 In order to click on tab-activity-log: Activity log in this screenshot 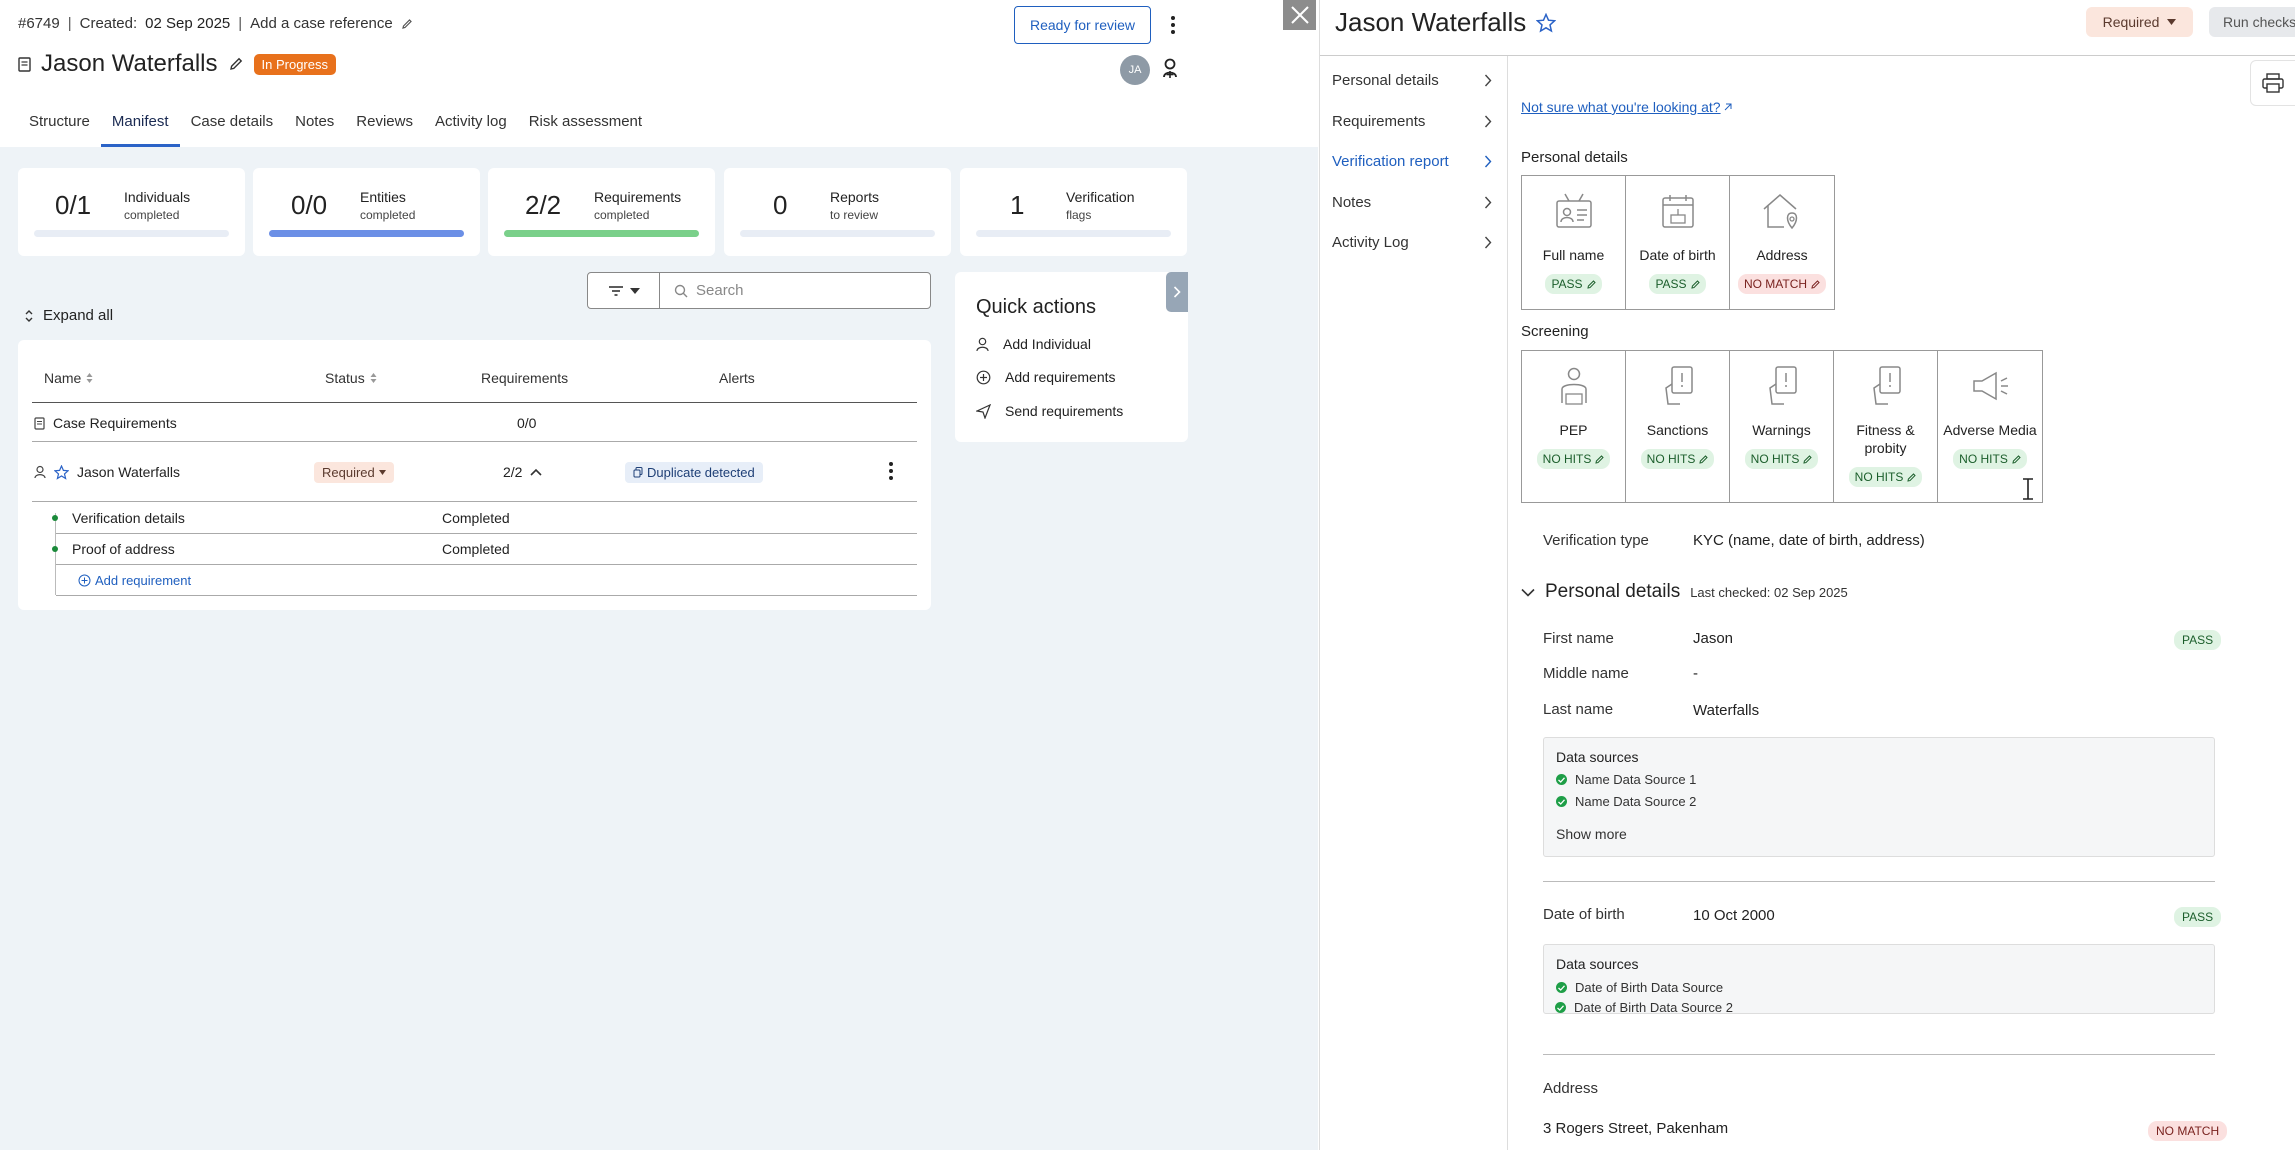, I will do `click(471, 125)`.